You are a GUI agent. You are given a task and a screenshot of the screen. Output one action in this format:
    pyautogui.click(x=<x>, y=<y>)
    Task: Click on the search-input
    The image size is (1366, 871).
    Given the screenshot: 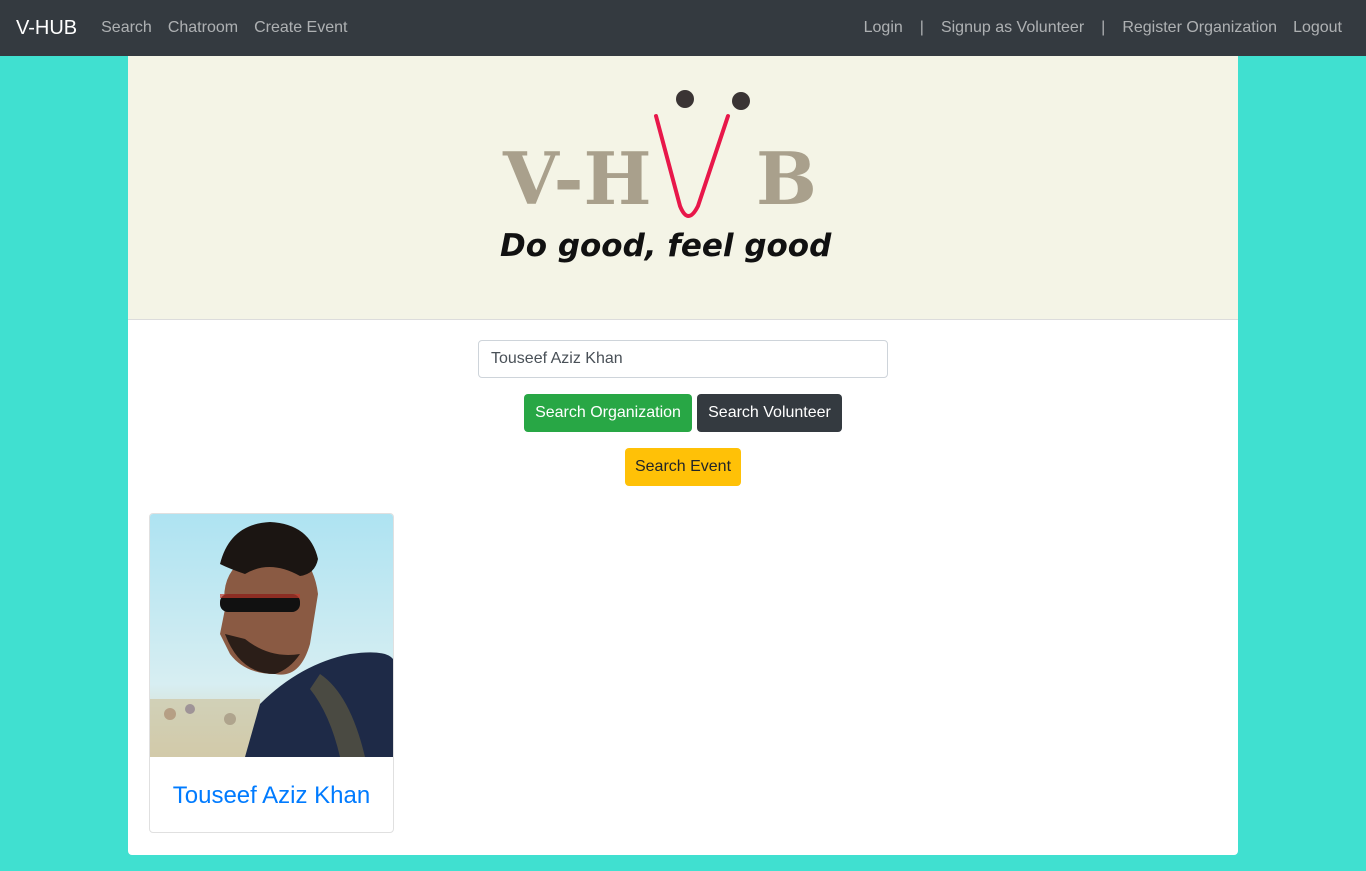 What is the action you would take?
    pyautogui.click(x=683, y=359)
    